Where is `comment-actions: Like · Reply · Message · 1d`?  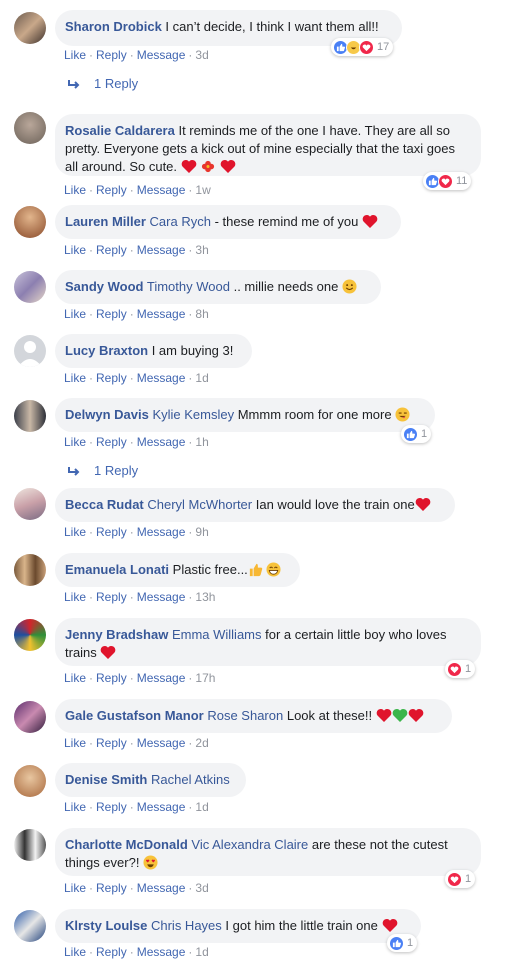 comment-actions: Like · Reply · Message · 1d is located at coordinates (136, 378).